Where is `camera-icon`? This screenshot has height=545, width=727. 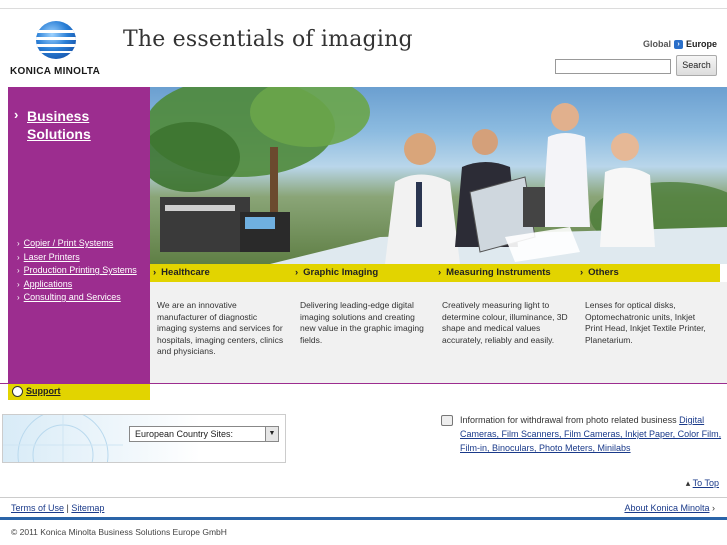 camera-icon is located at coordinates (447, 420).